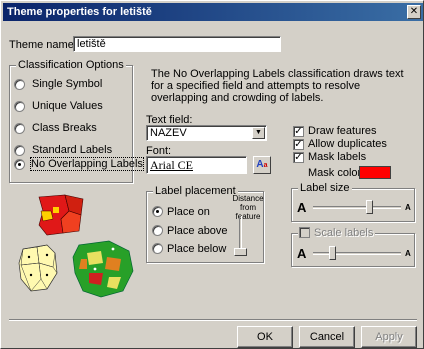  What do you see at coordinates (157, 230) in the screenshot?
I see `radio-place-above` at bounding box center [157, 230].